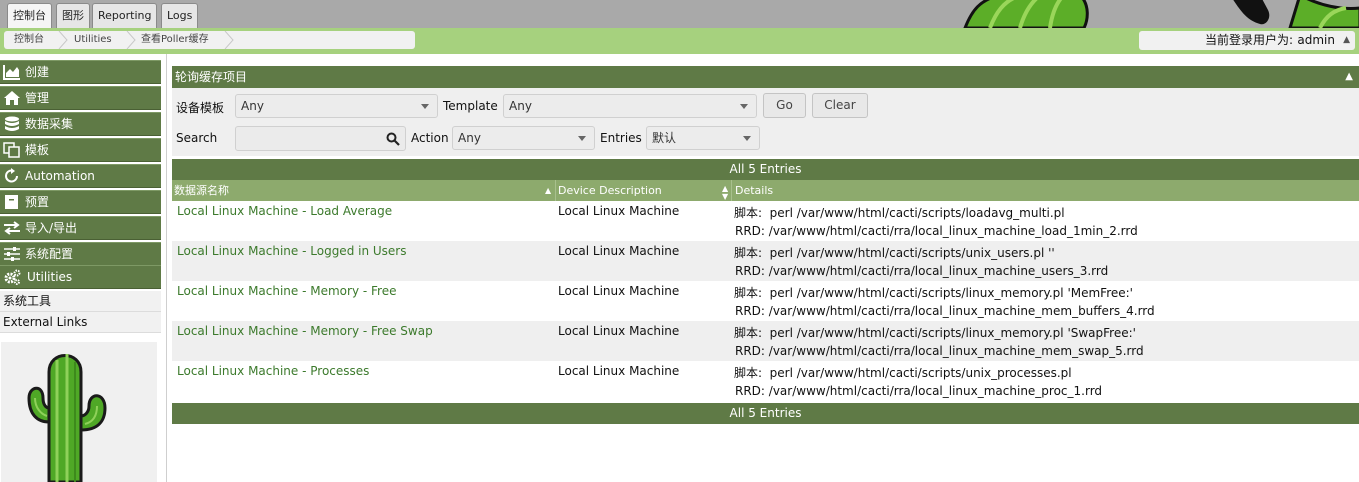 The height and width of the screenshot is (482, 1359). Describe the element at coordinates (200, 108) in the screenshot. I see `device-template-label: 设备模板` at that location.